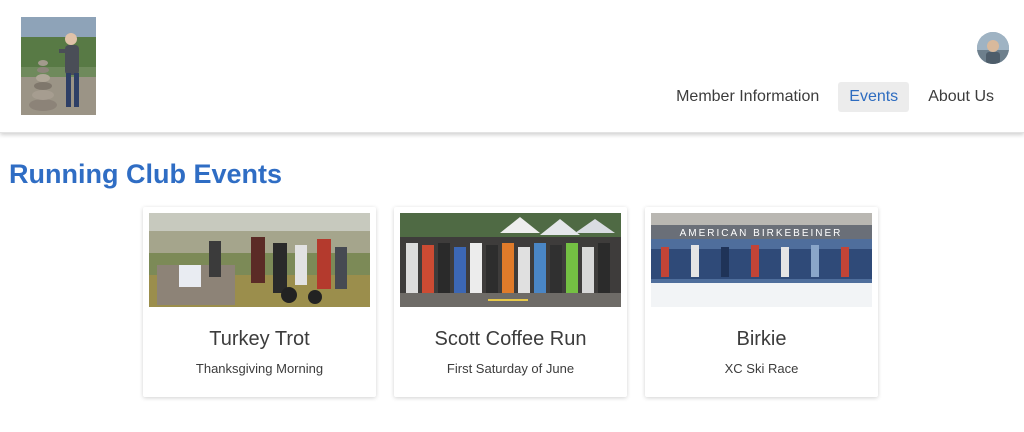 The height and width of the screenshot is (432, 1024). Describe the element at coordinates (58, 66) in the screenshot. I see `club-logo` at that location.